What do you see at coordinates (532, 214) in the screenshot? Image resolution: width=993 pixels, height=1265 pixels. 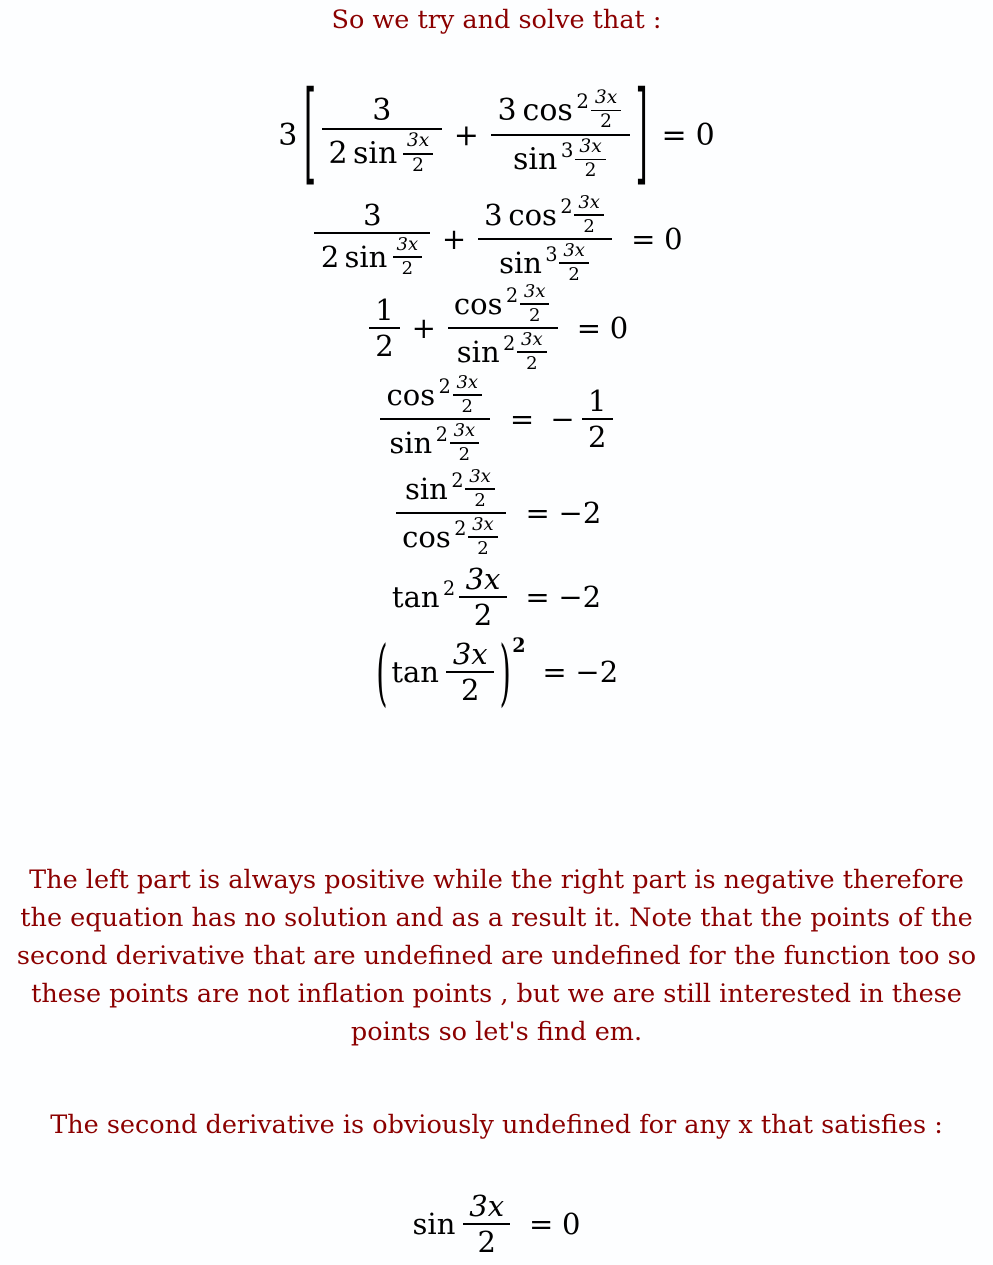 I see `eq2-term-2-num-function: cos` at bounding box center [532, 214].